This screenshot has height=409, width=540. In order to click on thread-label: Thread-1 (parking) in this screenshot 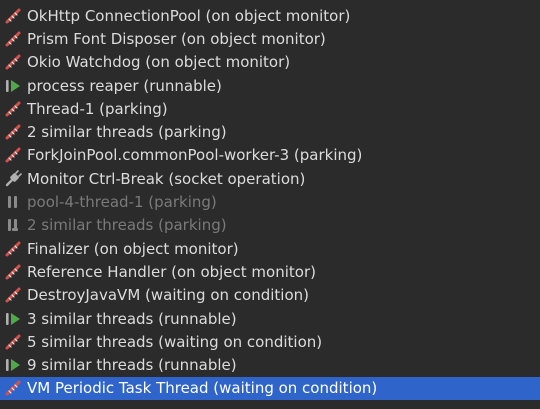, I will do `click(97, 108)`.